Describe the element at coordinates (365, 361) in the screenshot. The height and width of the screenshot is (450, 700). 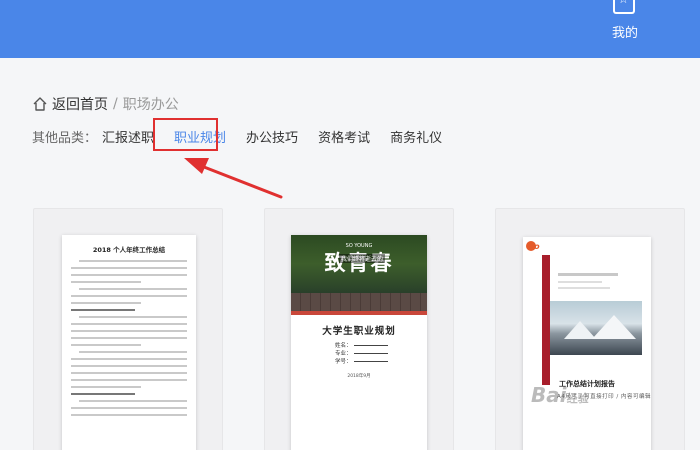
I see `form-field-label: 学号：` at that location.